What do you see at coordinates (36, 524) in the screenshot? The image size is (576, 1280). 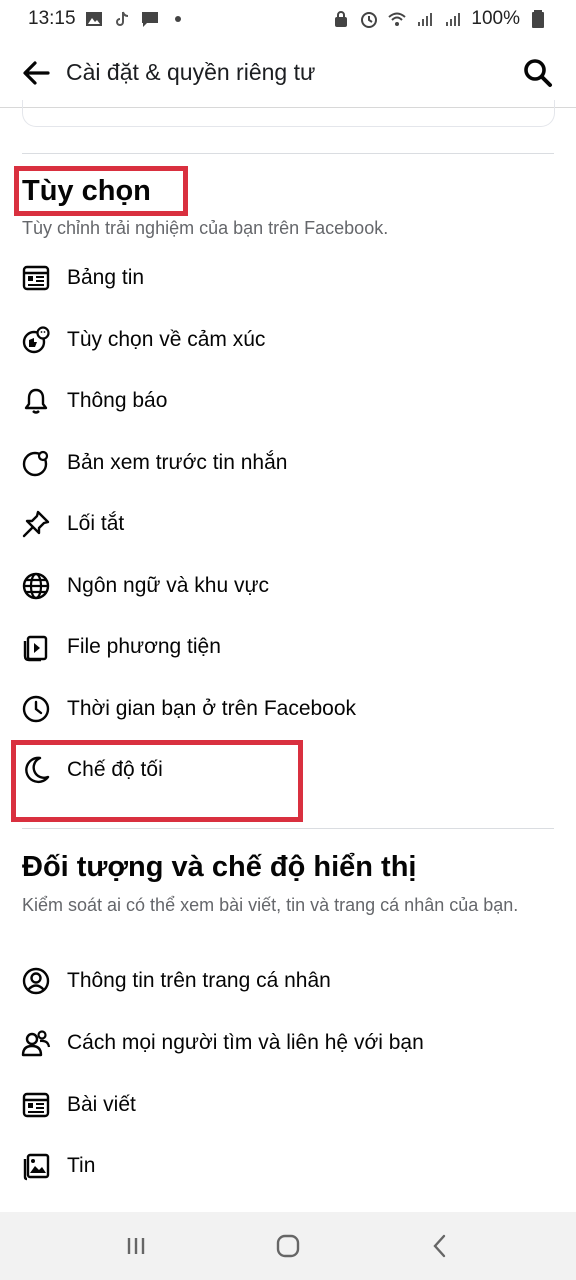 I see `pin-icon` at bounding box center [36, 524].